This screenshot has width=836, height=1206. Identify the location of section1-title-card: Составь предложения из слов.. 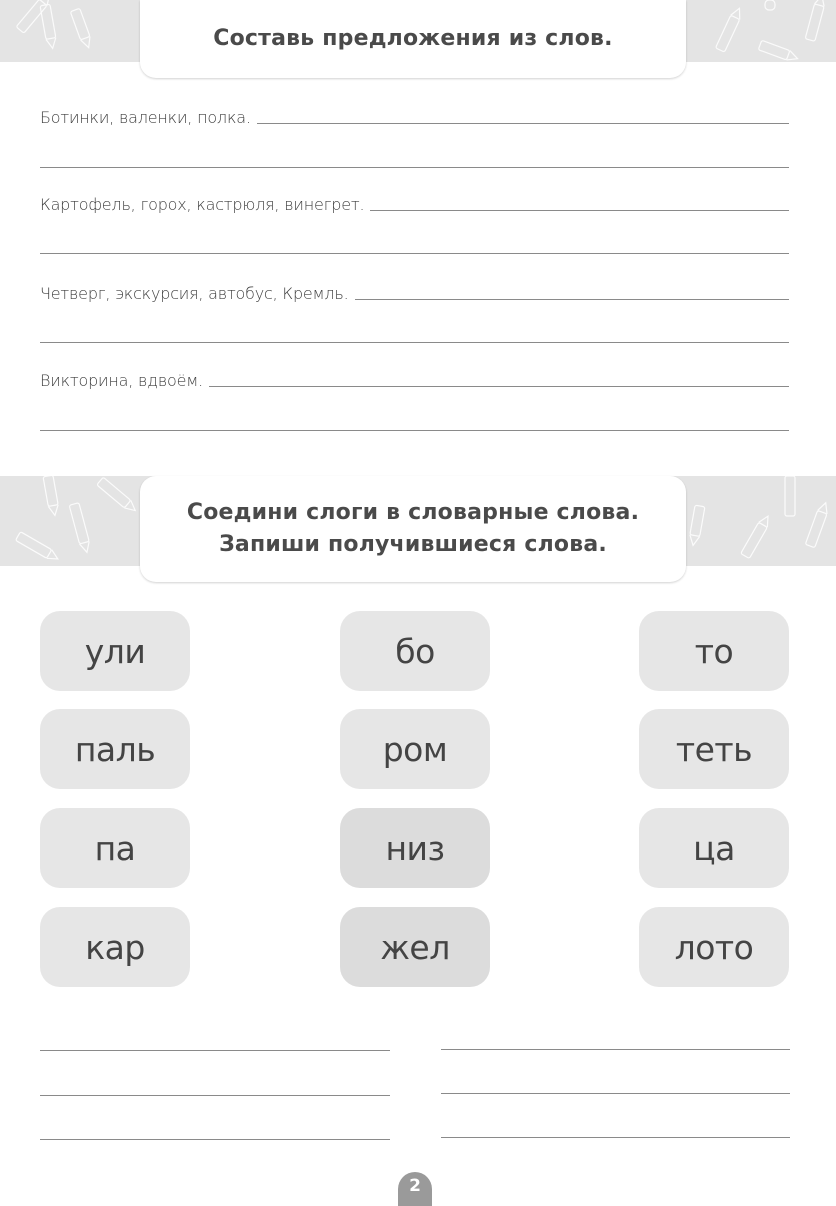
(413, 39).